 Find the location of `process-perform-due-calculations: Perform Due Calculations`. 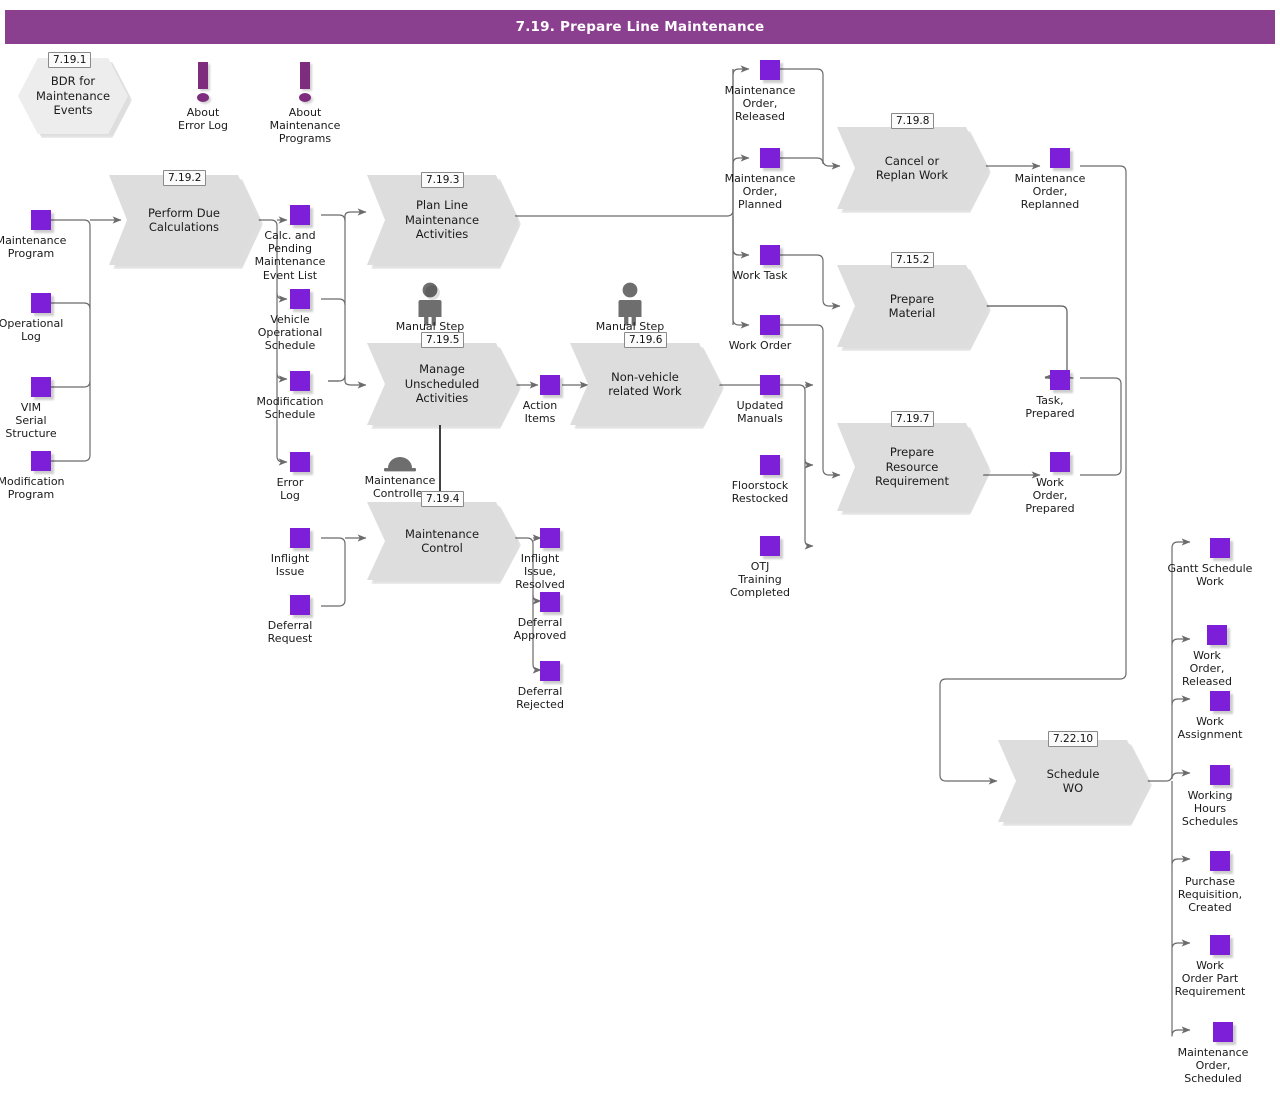

process-perform-due-calculations: Perform Due Calculations is located at coordinates (186, 222).